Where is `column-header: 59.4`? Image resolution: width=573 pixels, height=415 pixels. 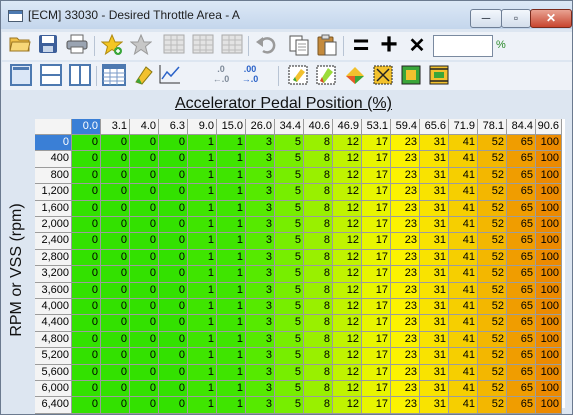 column-header: 59.4 is located at coordinates (405, 127).